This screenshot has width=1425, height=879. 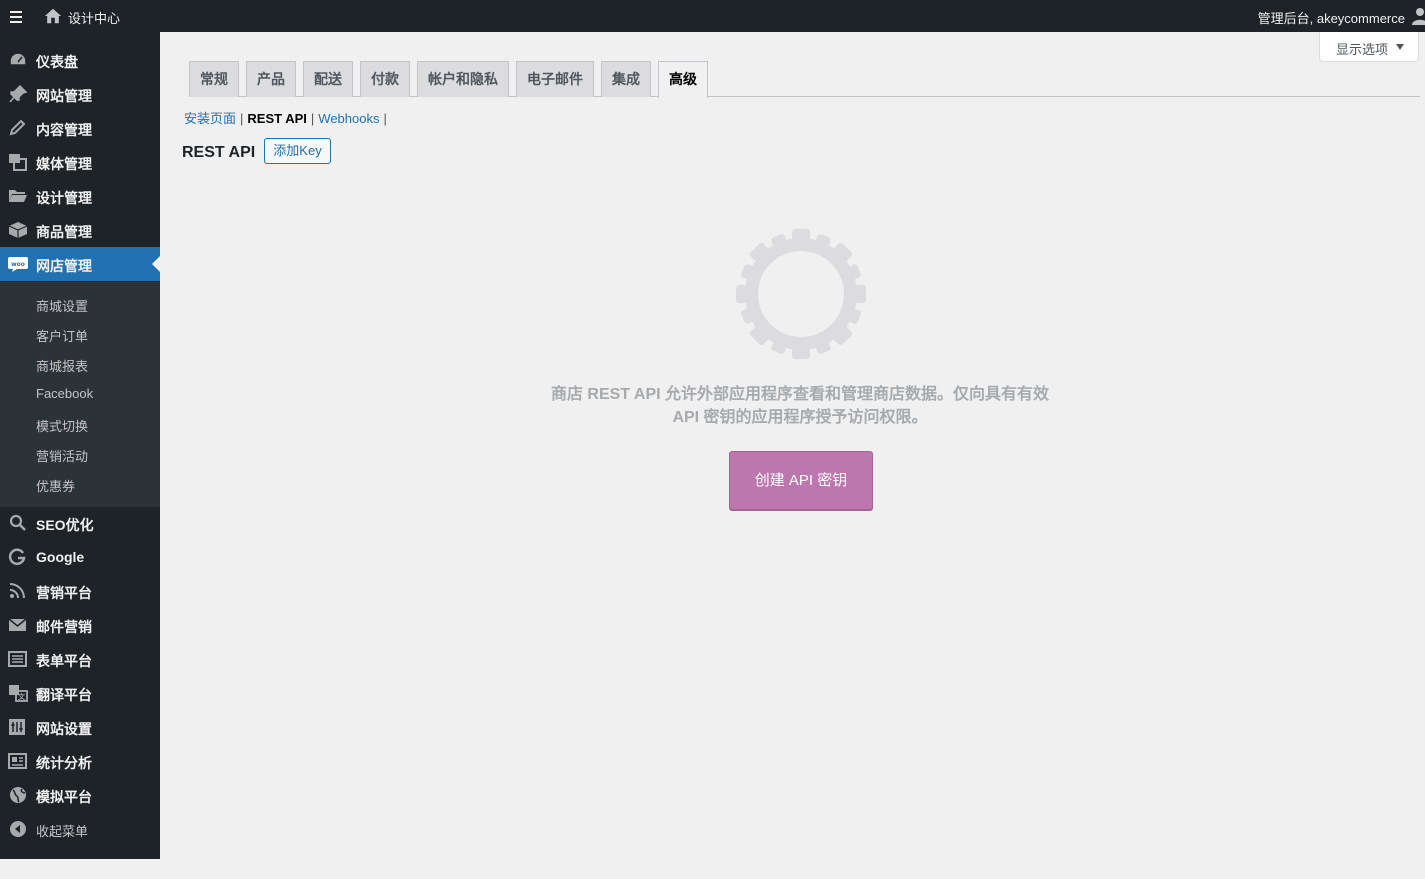 What do you see at coordinates (18, 59) in the screenshot?
I see `dashboard-icon` at bounding box center [18, 59].